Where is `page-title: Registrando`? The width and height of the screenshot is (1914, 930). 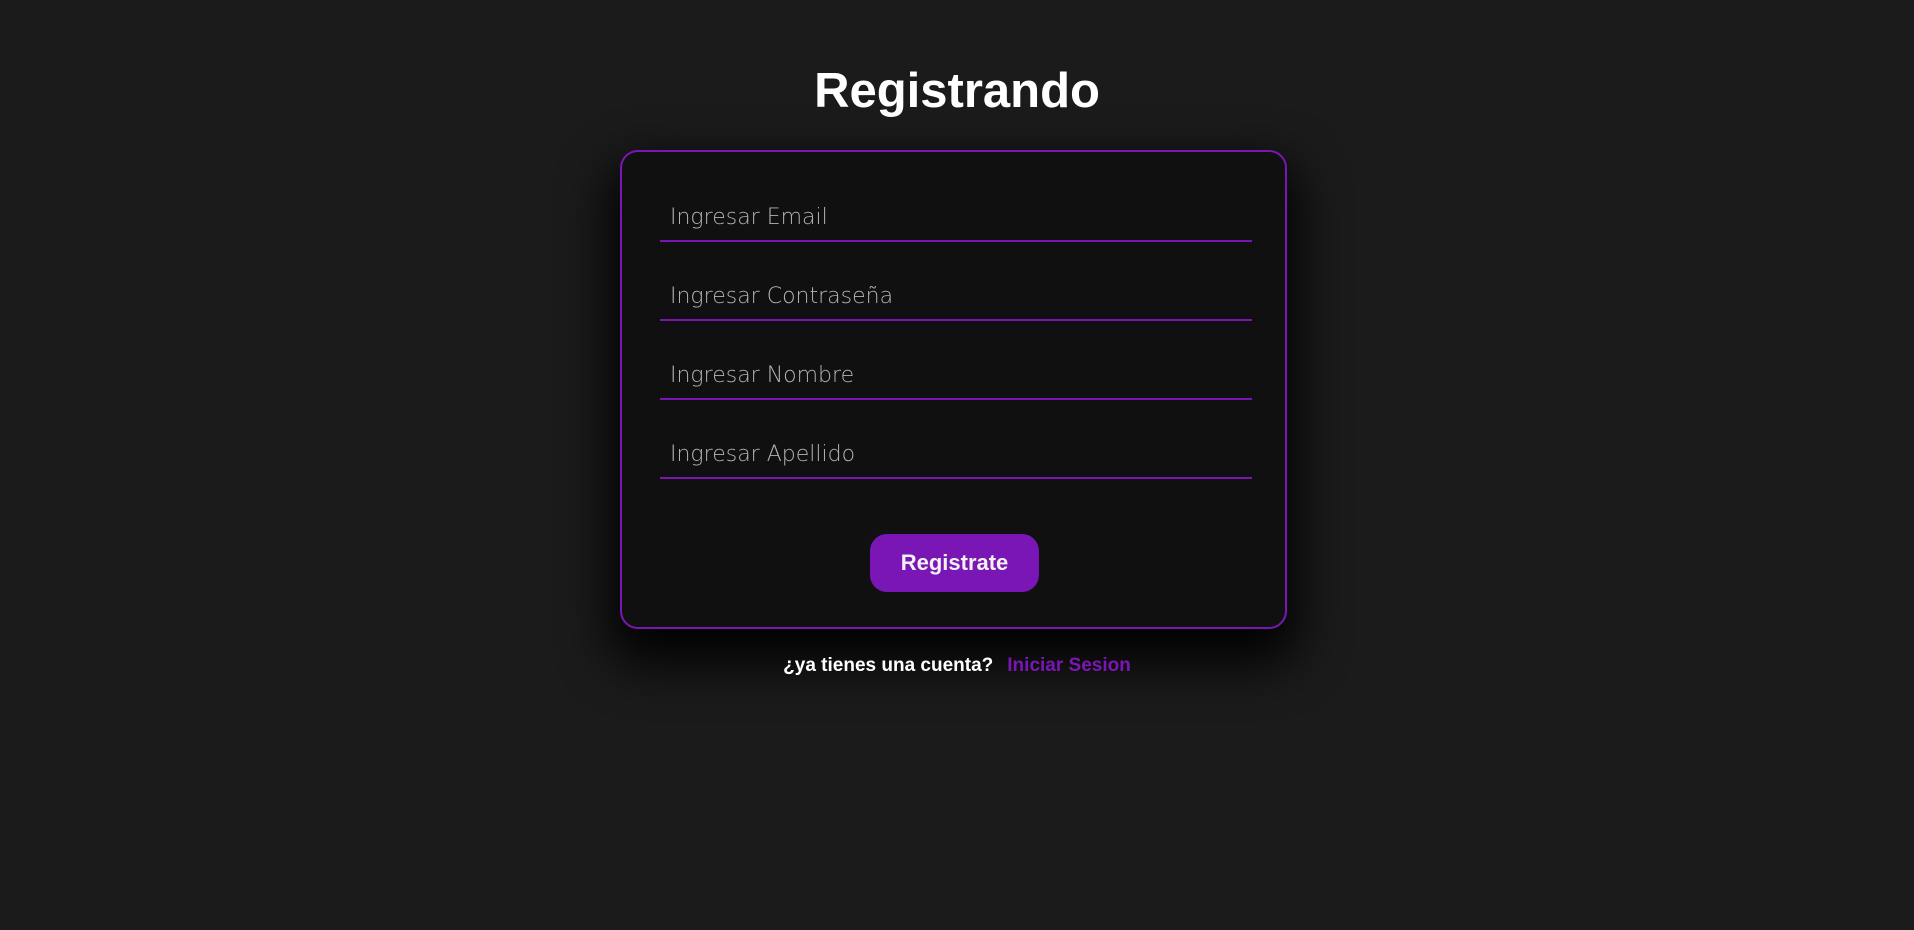 page-title: Registrando is located at coordinates (957, 91).